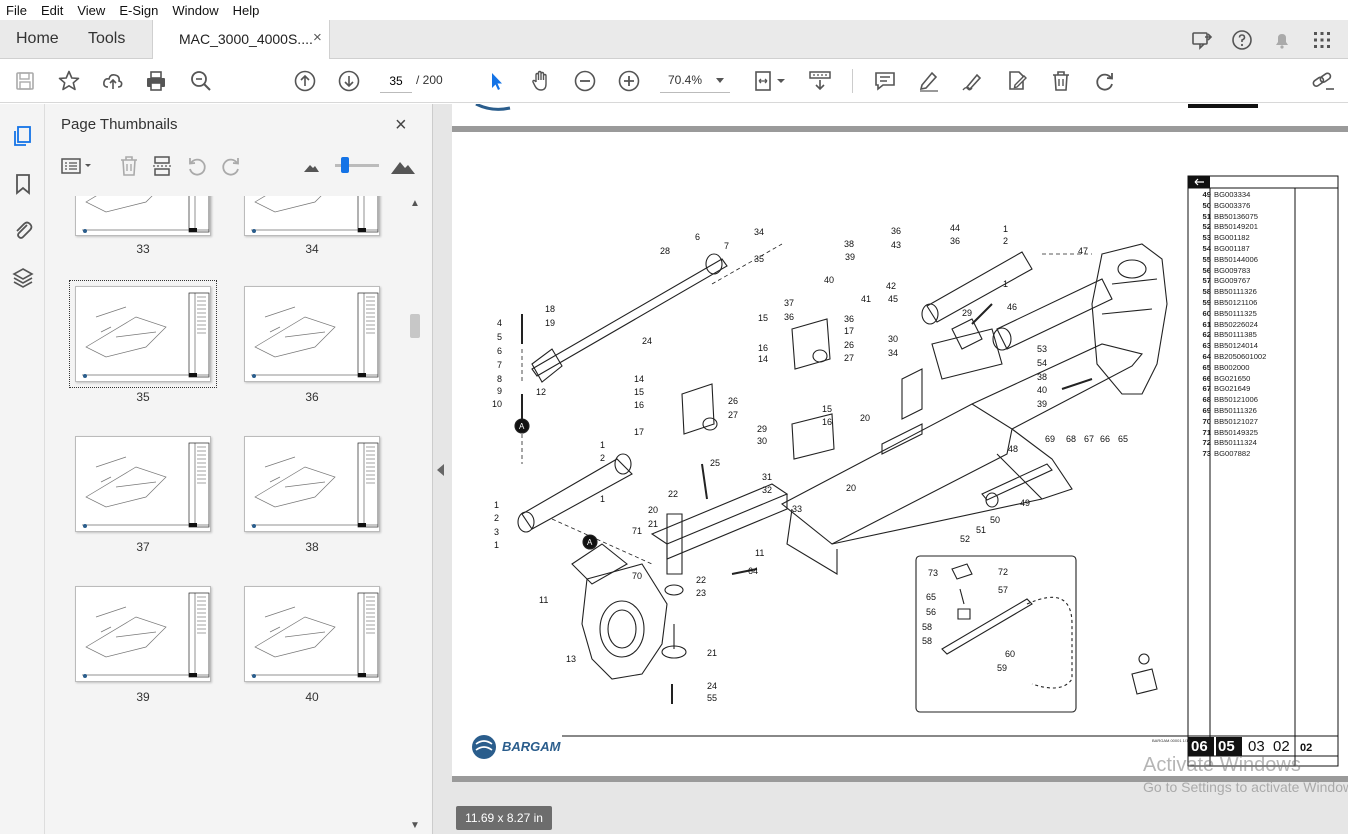 This screenshot has width=1348, height=834. What do you see at coordinates (1247, 281) in the screenshot?
I see `parts-list-row: 57 BG009767` at bounding box center [1247, 281].